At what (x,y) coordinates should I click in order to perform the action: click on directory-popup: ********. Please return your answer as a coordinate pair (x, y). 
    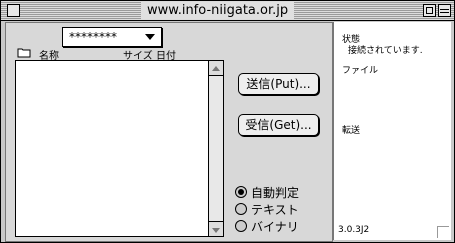
    Looking at the image, I should click on (112, 37).